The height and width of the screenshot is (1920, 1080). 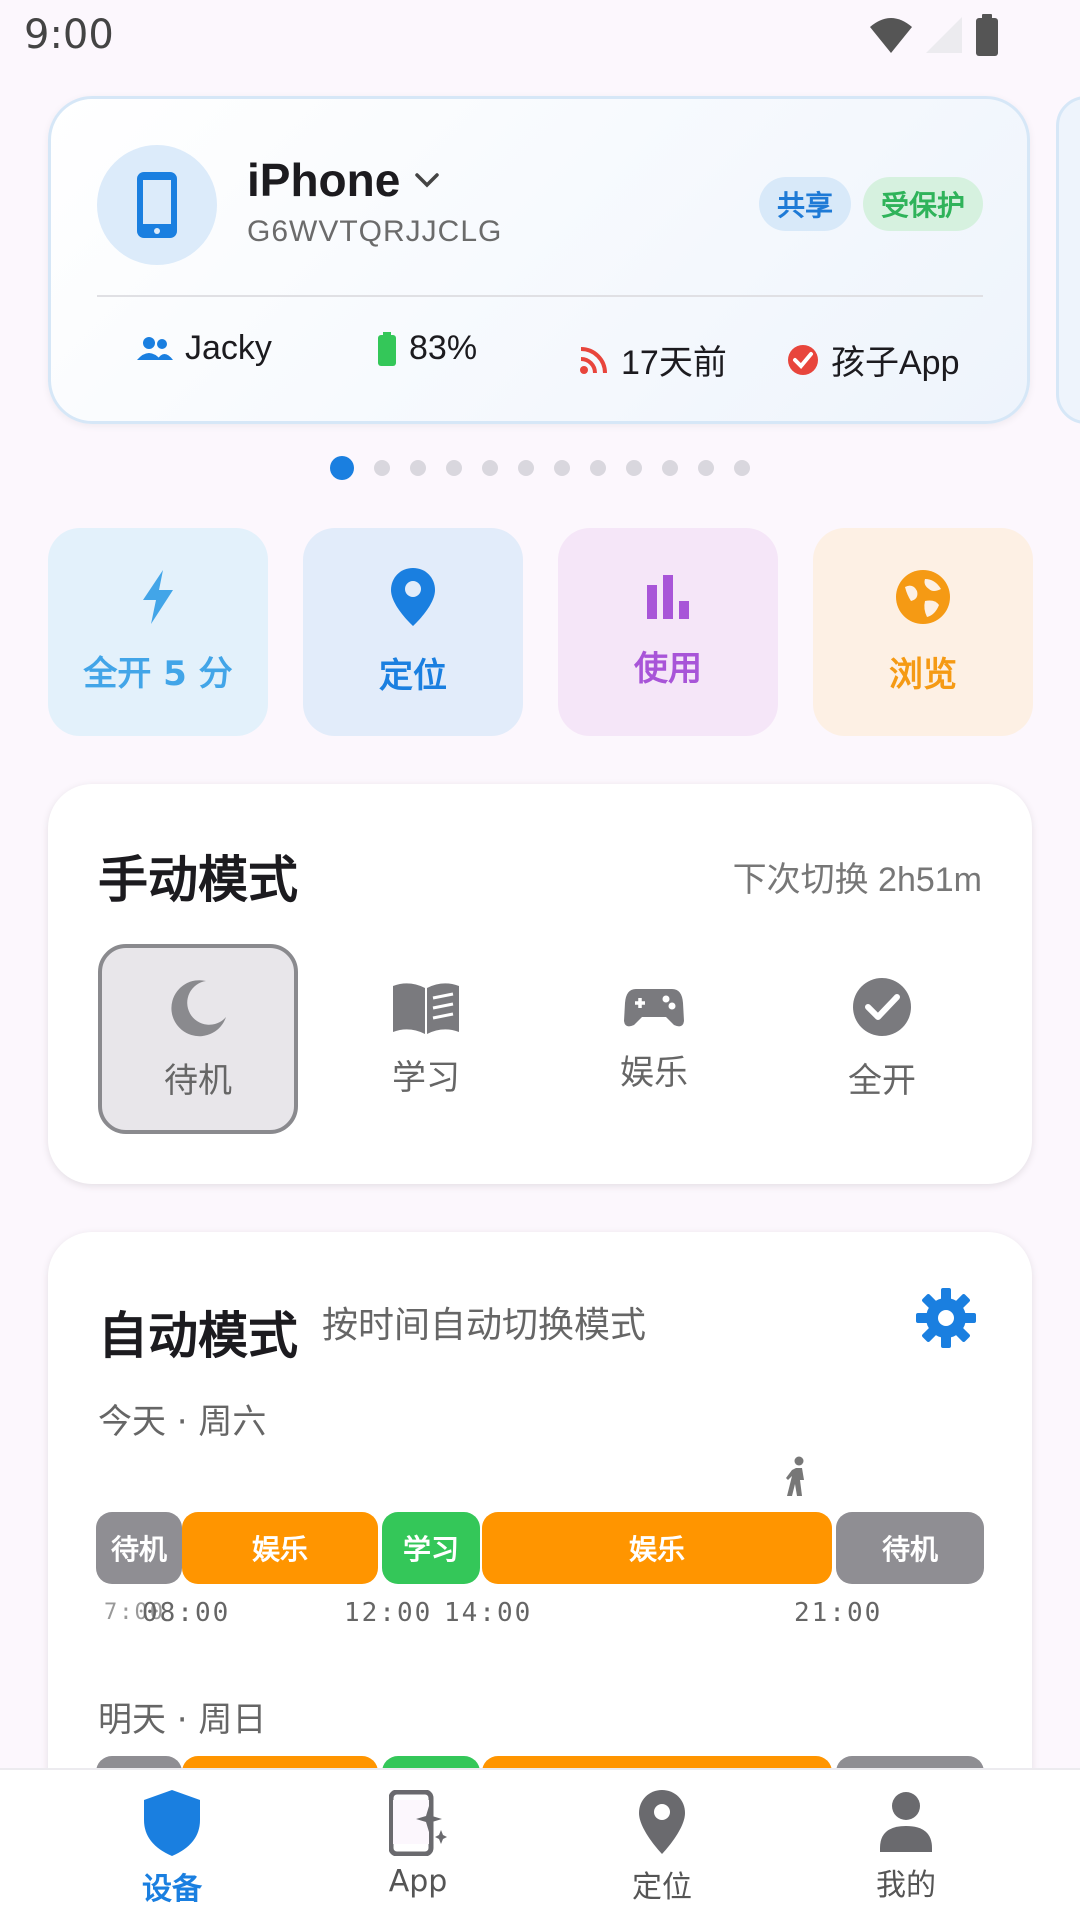 I want to click on phone-icon, so click(x=157, y=205).